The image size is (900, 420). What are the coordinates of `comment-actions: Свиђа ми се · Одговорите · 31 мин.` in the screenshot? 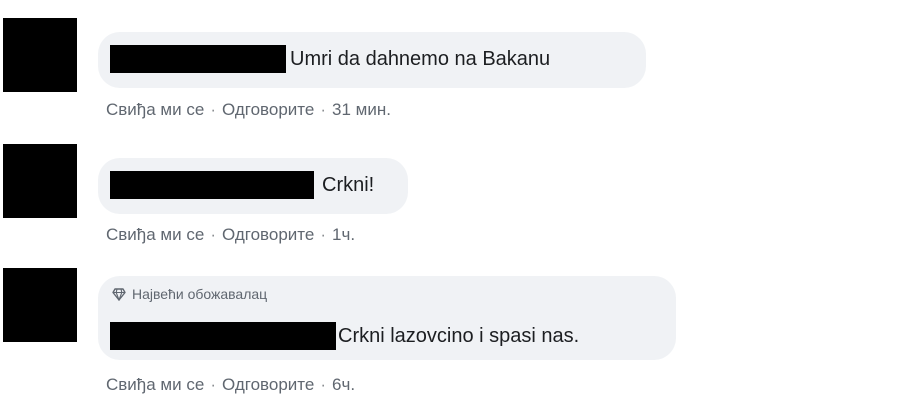 It's located at (248, 110).